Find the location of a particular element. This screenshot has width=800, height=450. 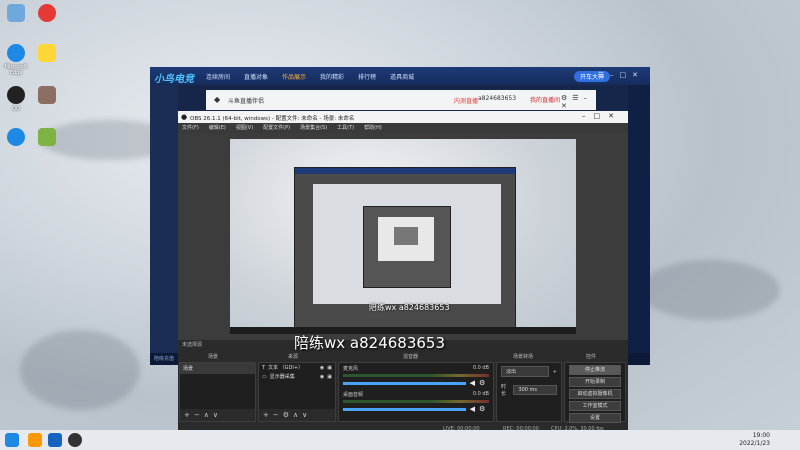

dock-title-sources: 来源 is located at coordinates (293, 357).